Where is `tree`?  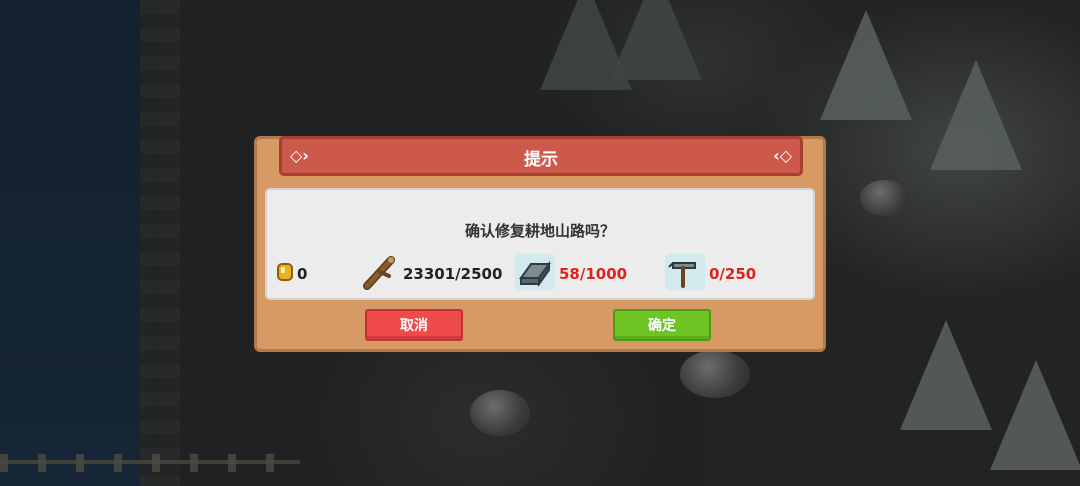
tree is located at coordinates (656, 40).